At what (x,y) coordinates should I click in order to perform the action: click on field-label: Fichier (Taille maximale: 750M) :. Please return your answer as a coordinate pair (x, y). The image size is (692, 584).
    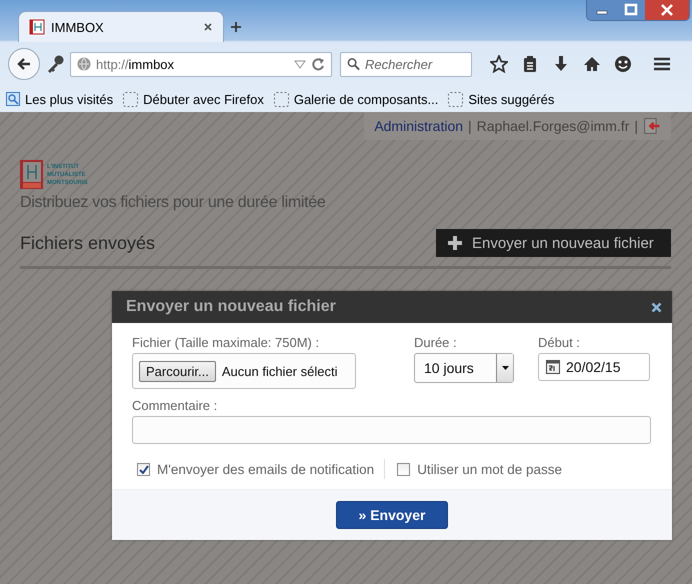
    Looking at the image, I should click on (226, 342).